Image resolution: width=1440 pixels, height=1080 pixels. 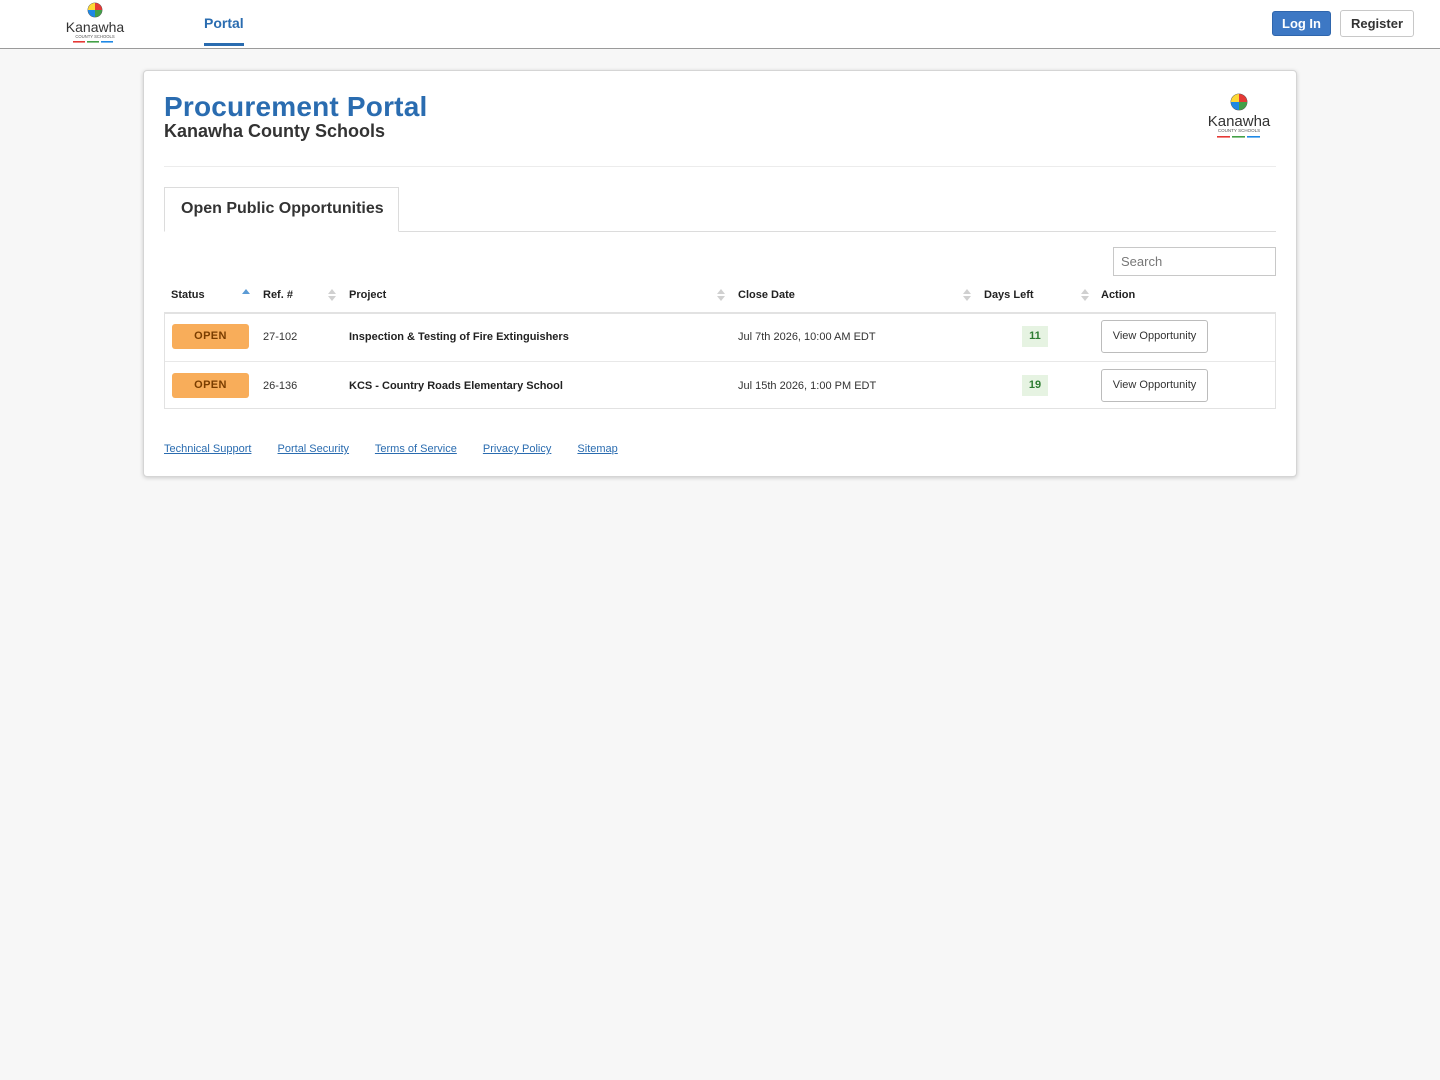 What do you see at coordinates (1035, 385) in the screenshot?
I see `days-left-badge: 19` at bounding box center [1035, 385].